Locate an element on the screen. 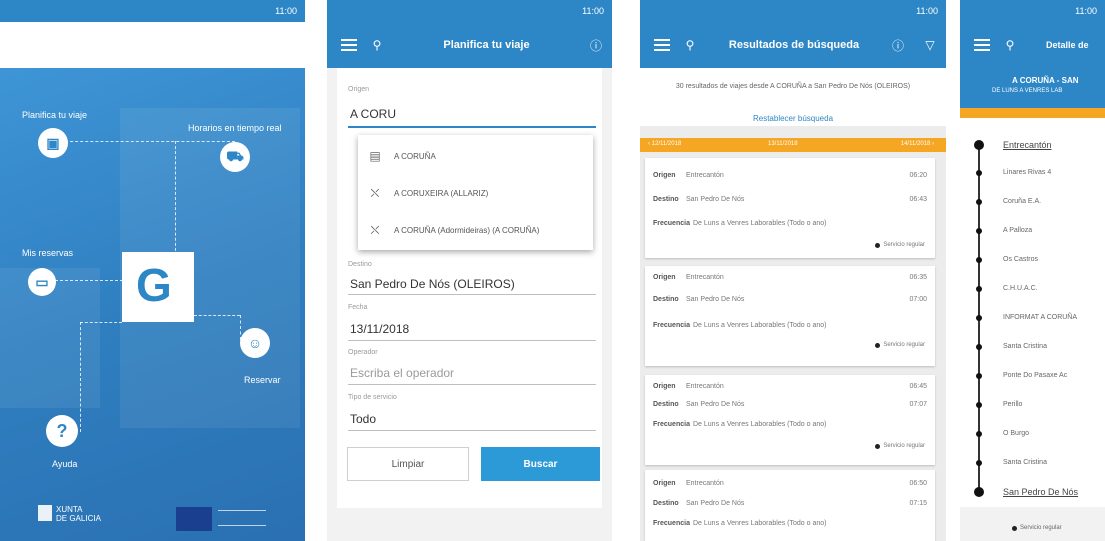 The image size is (1105, 541). departure-time: 06:20 is located at coordinates (918, 175).